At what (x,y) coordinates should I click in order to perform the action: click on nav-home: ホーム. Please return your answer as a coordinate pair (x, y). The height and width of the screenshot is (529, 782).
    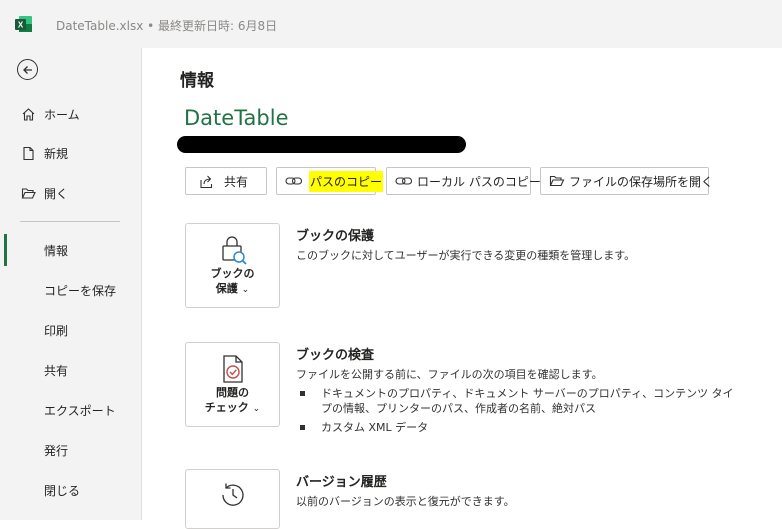
    Looking at the image, I should click on (70, 114).